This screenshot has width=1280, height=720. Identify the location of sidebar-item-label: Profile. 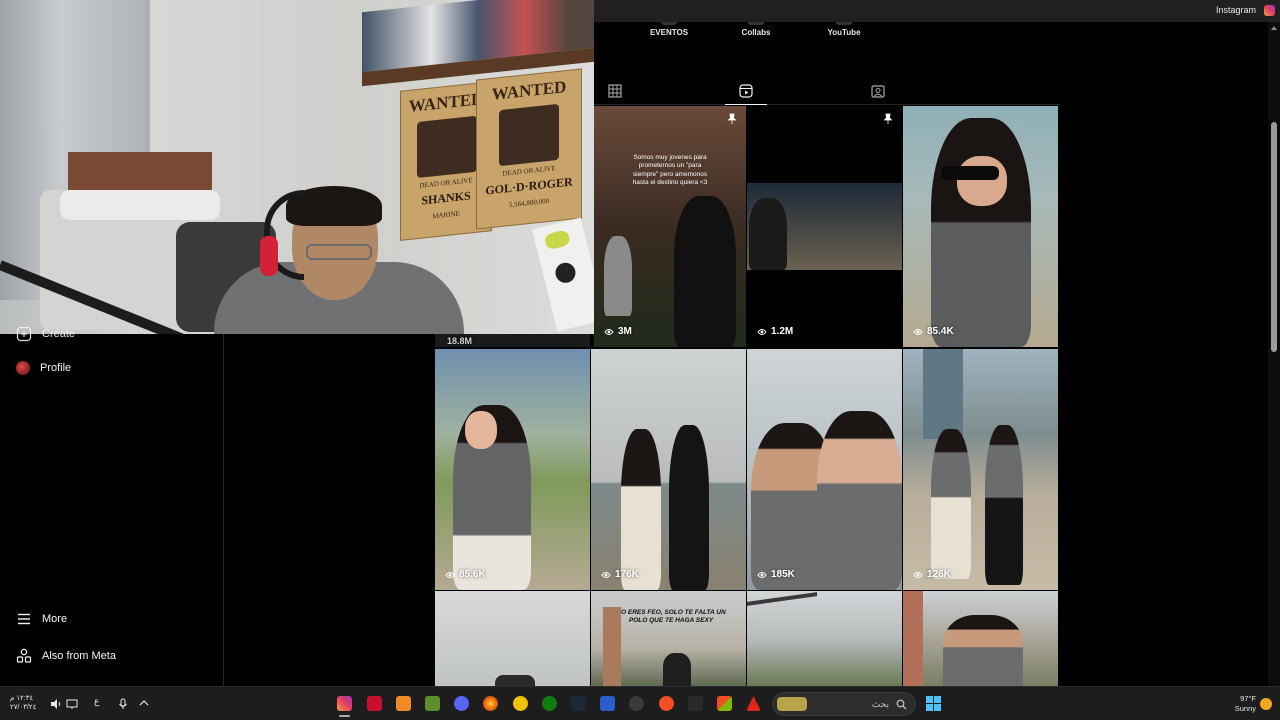
(56, 368).